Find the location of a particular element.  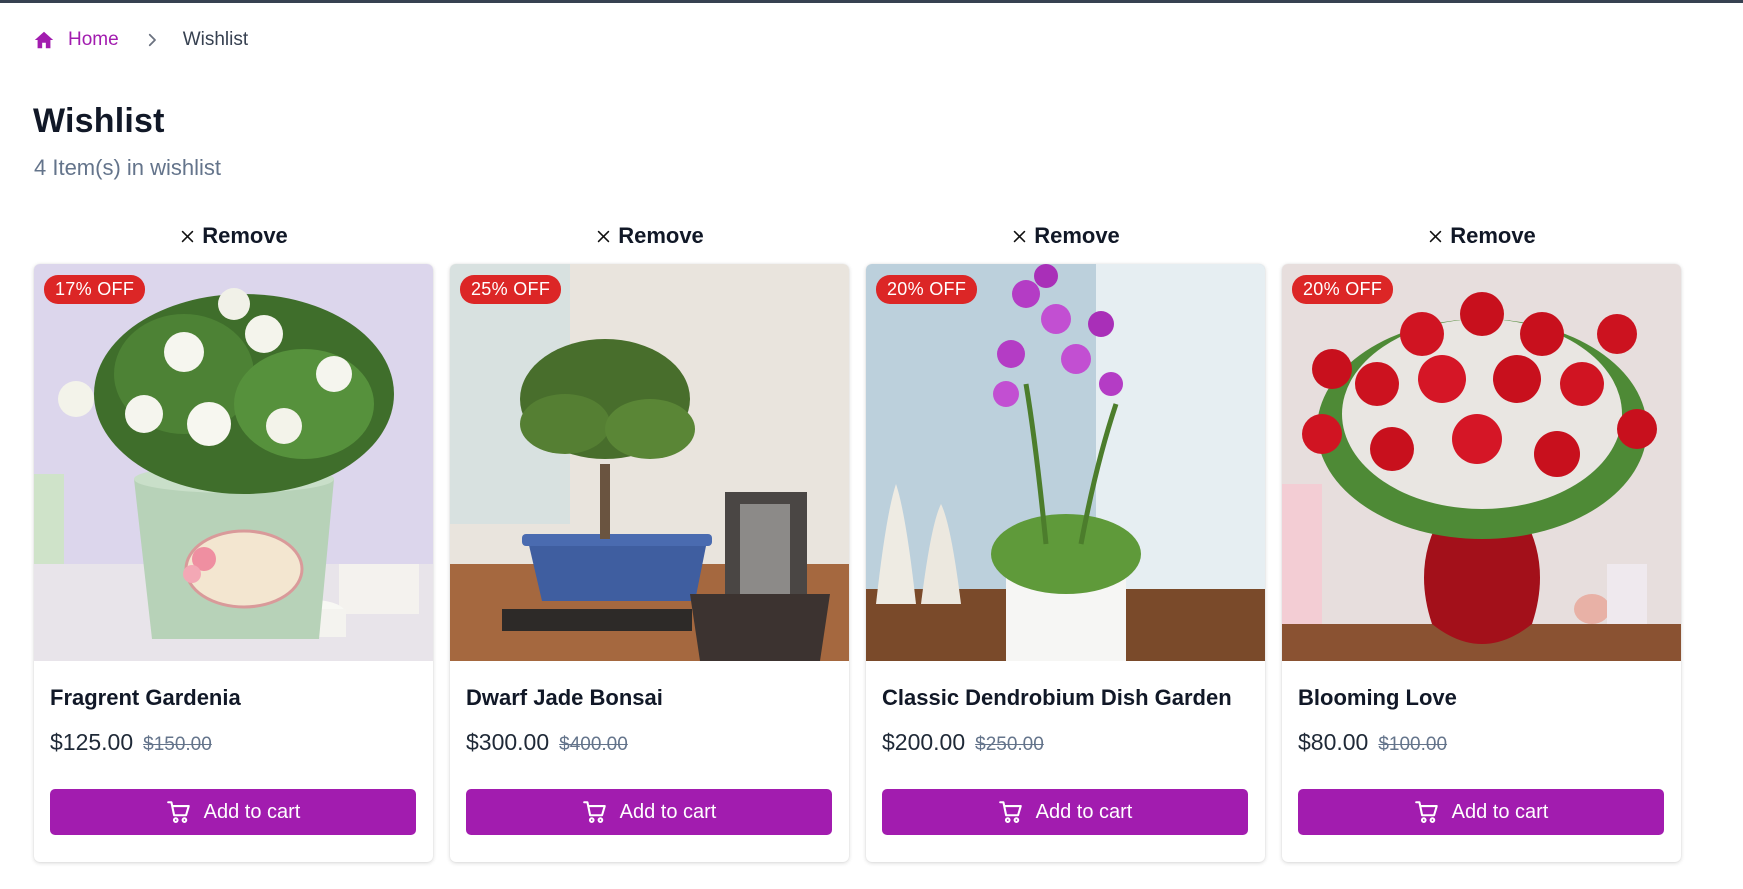

original-price: $250.00 is located at coordinates (1009, 744).